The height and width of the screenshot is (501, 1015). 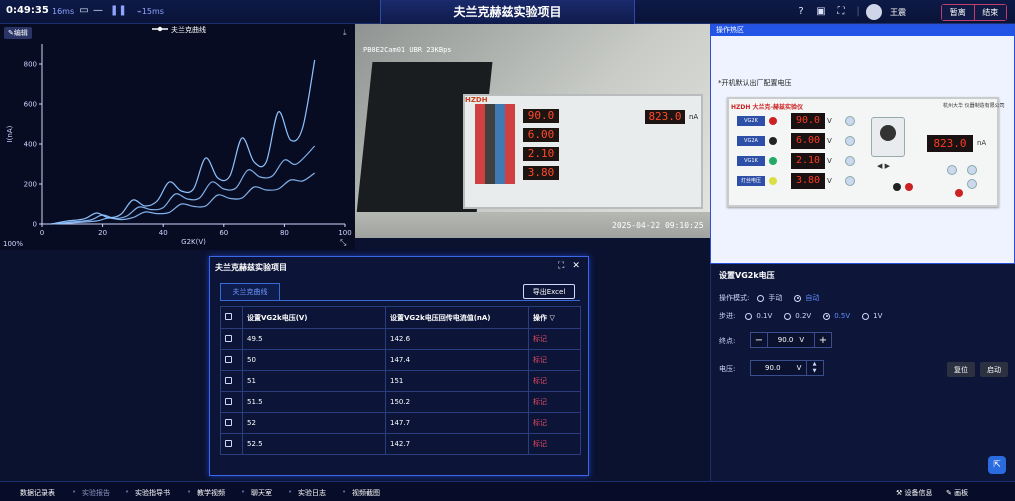 What do you see at coordinates (877, 316) in the screenshot?
I see `step-option: 1V` at bounding box center [877, 316].